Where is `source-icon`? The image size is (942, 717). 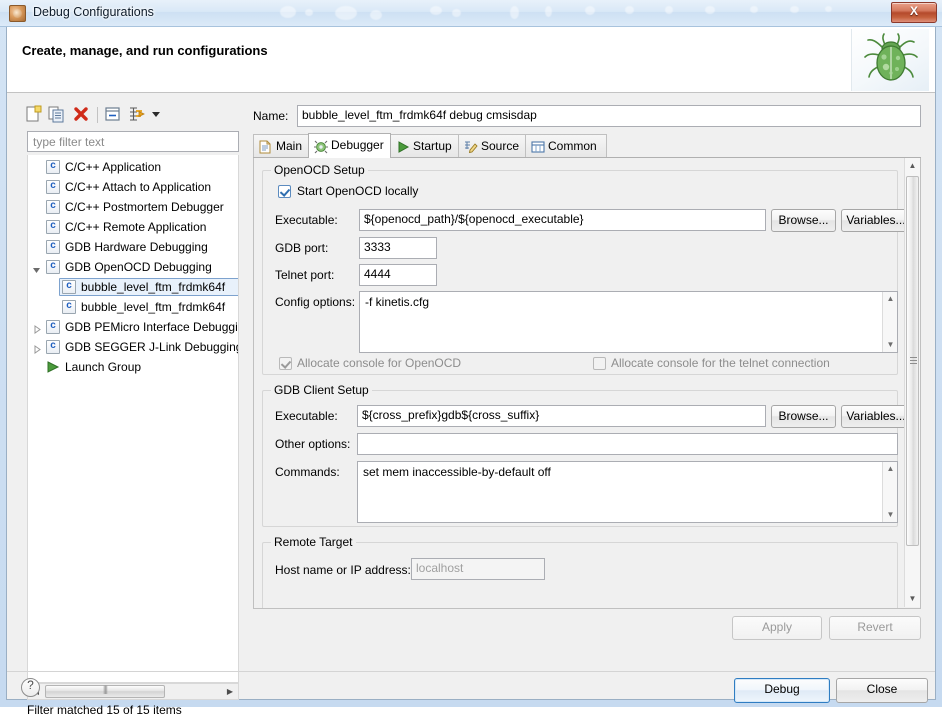
source-icon is located at coordinates (471, 146).